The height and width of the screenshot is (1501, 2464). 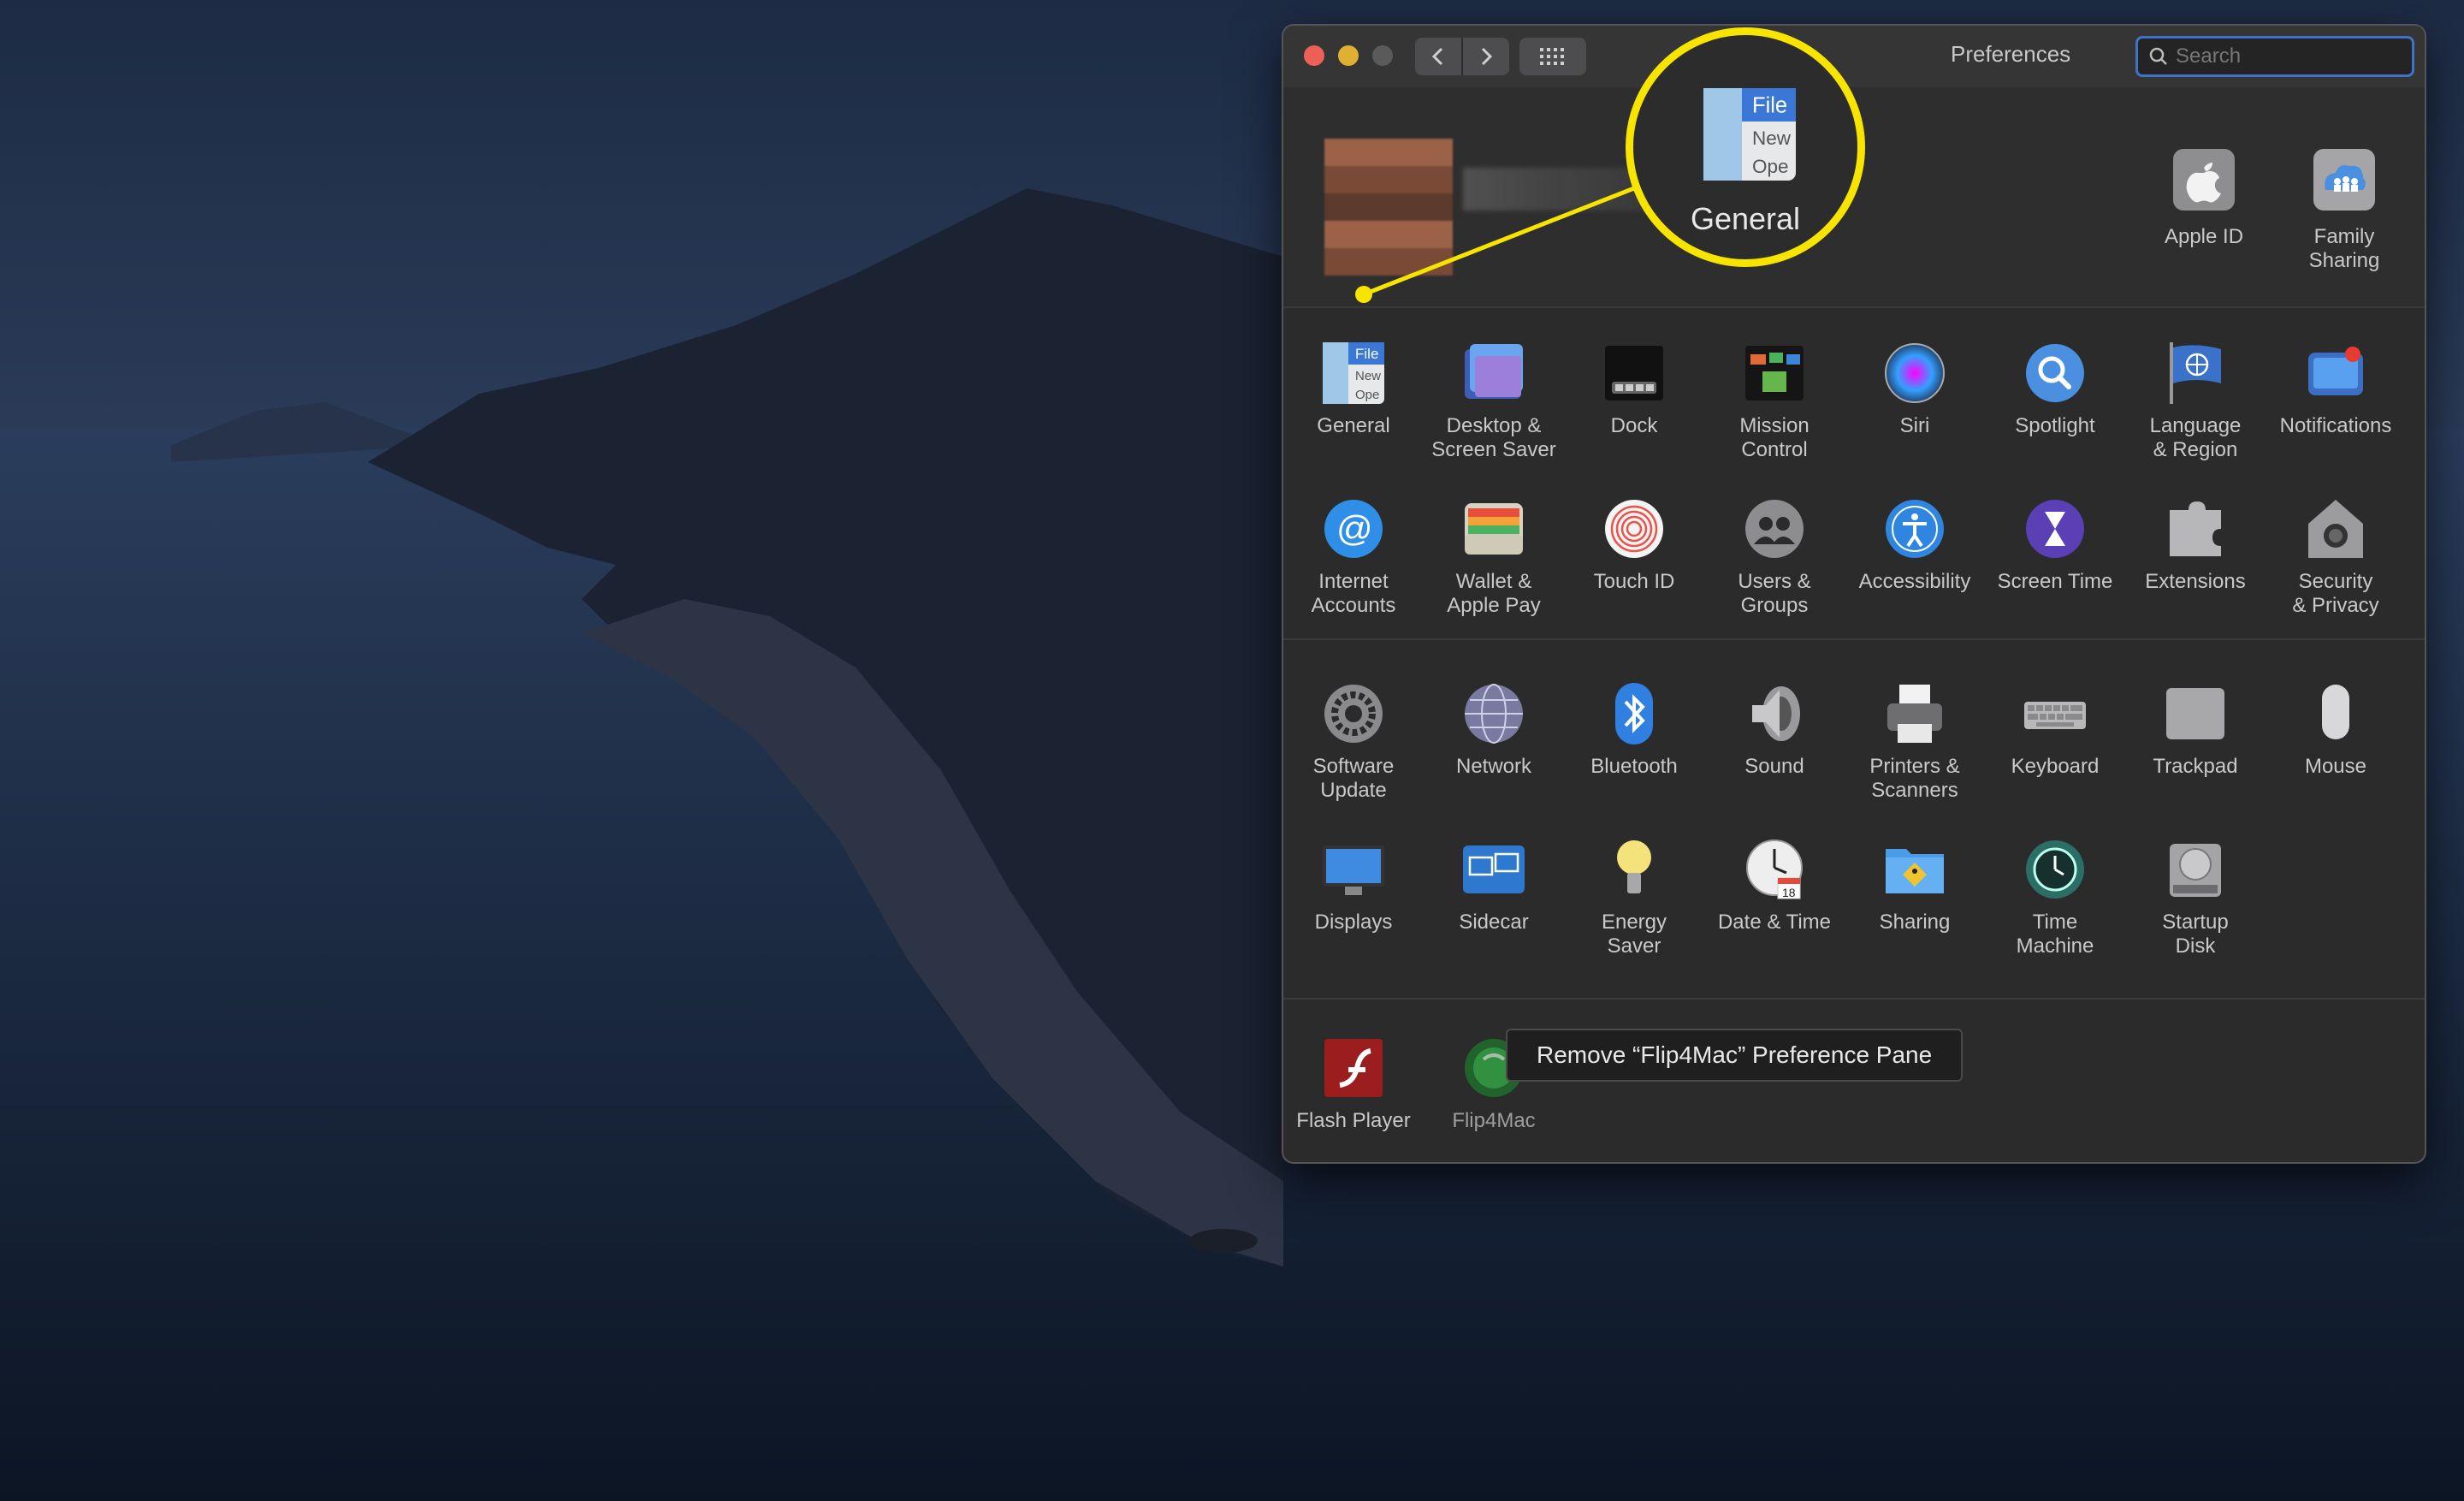 I want to click on pane-family-sharing: Family Sharing, so click(x=2344, y=209).